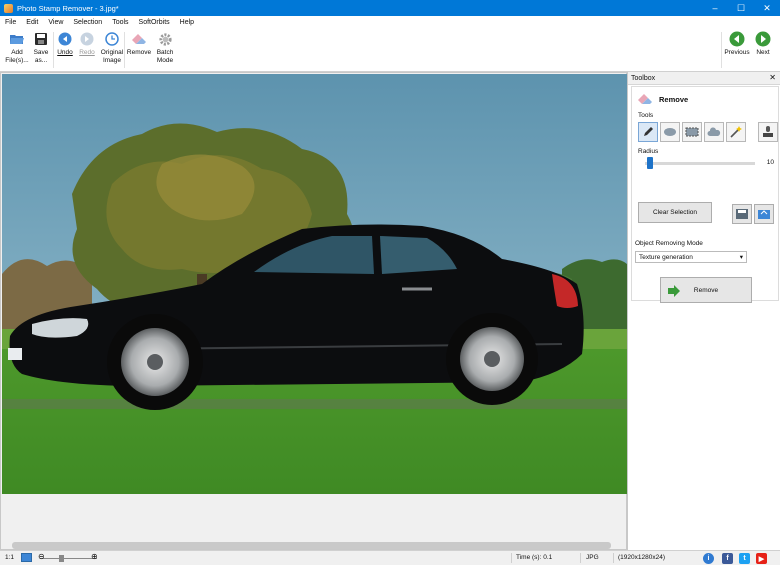 The width and height of the screenshot is (780, 565). What do you see at coordinates (737, 39) in the screenshot?
I see `arrow-left-icon` at bounding box center [737, 39].